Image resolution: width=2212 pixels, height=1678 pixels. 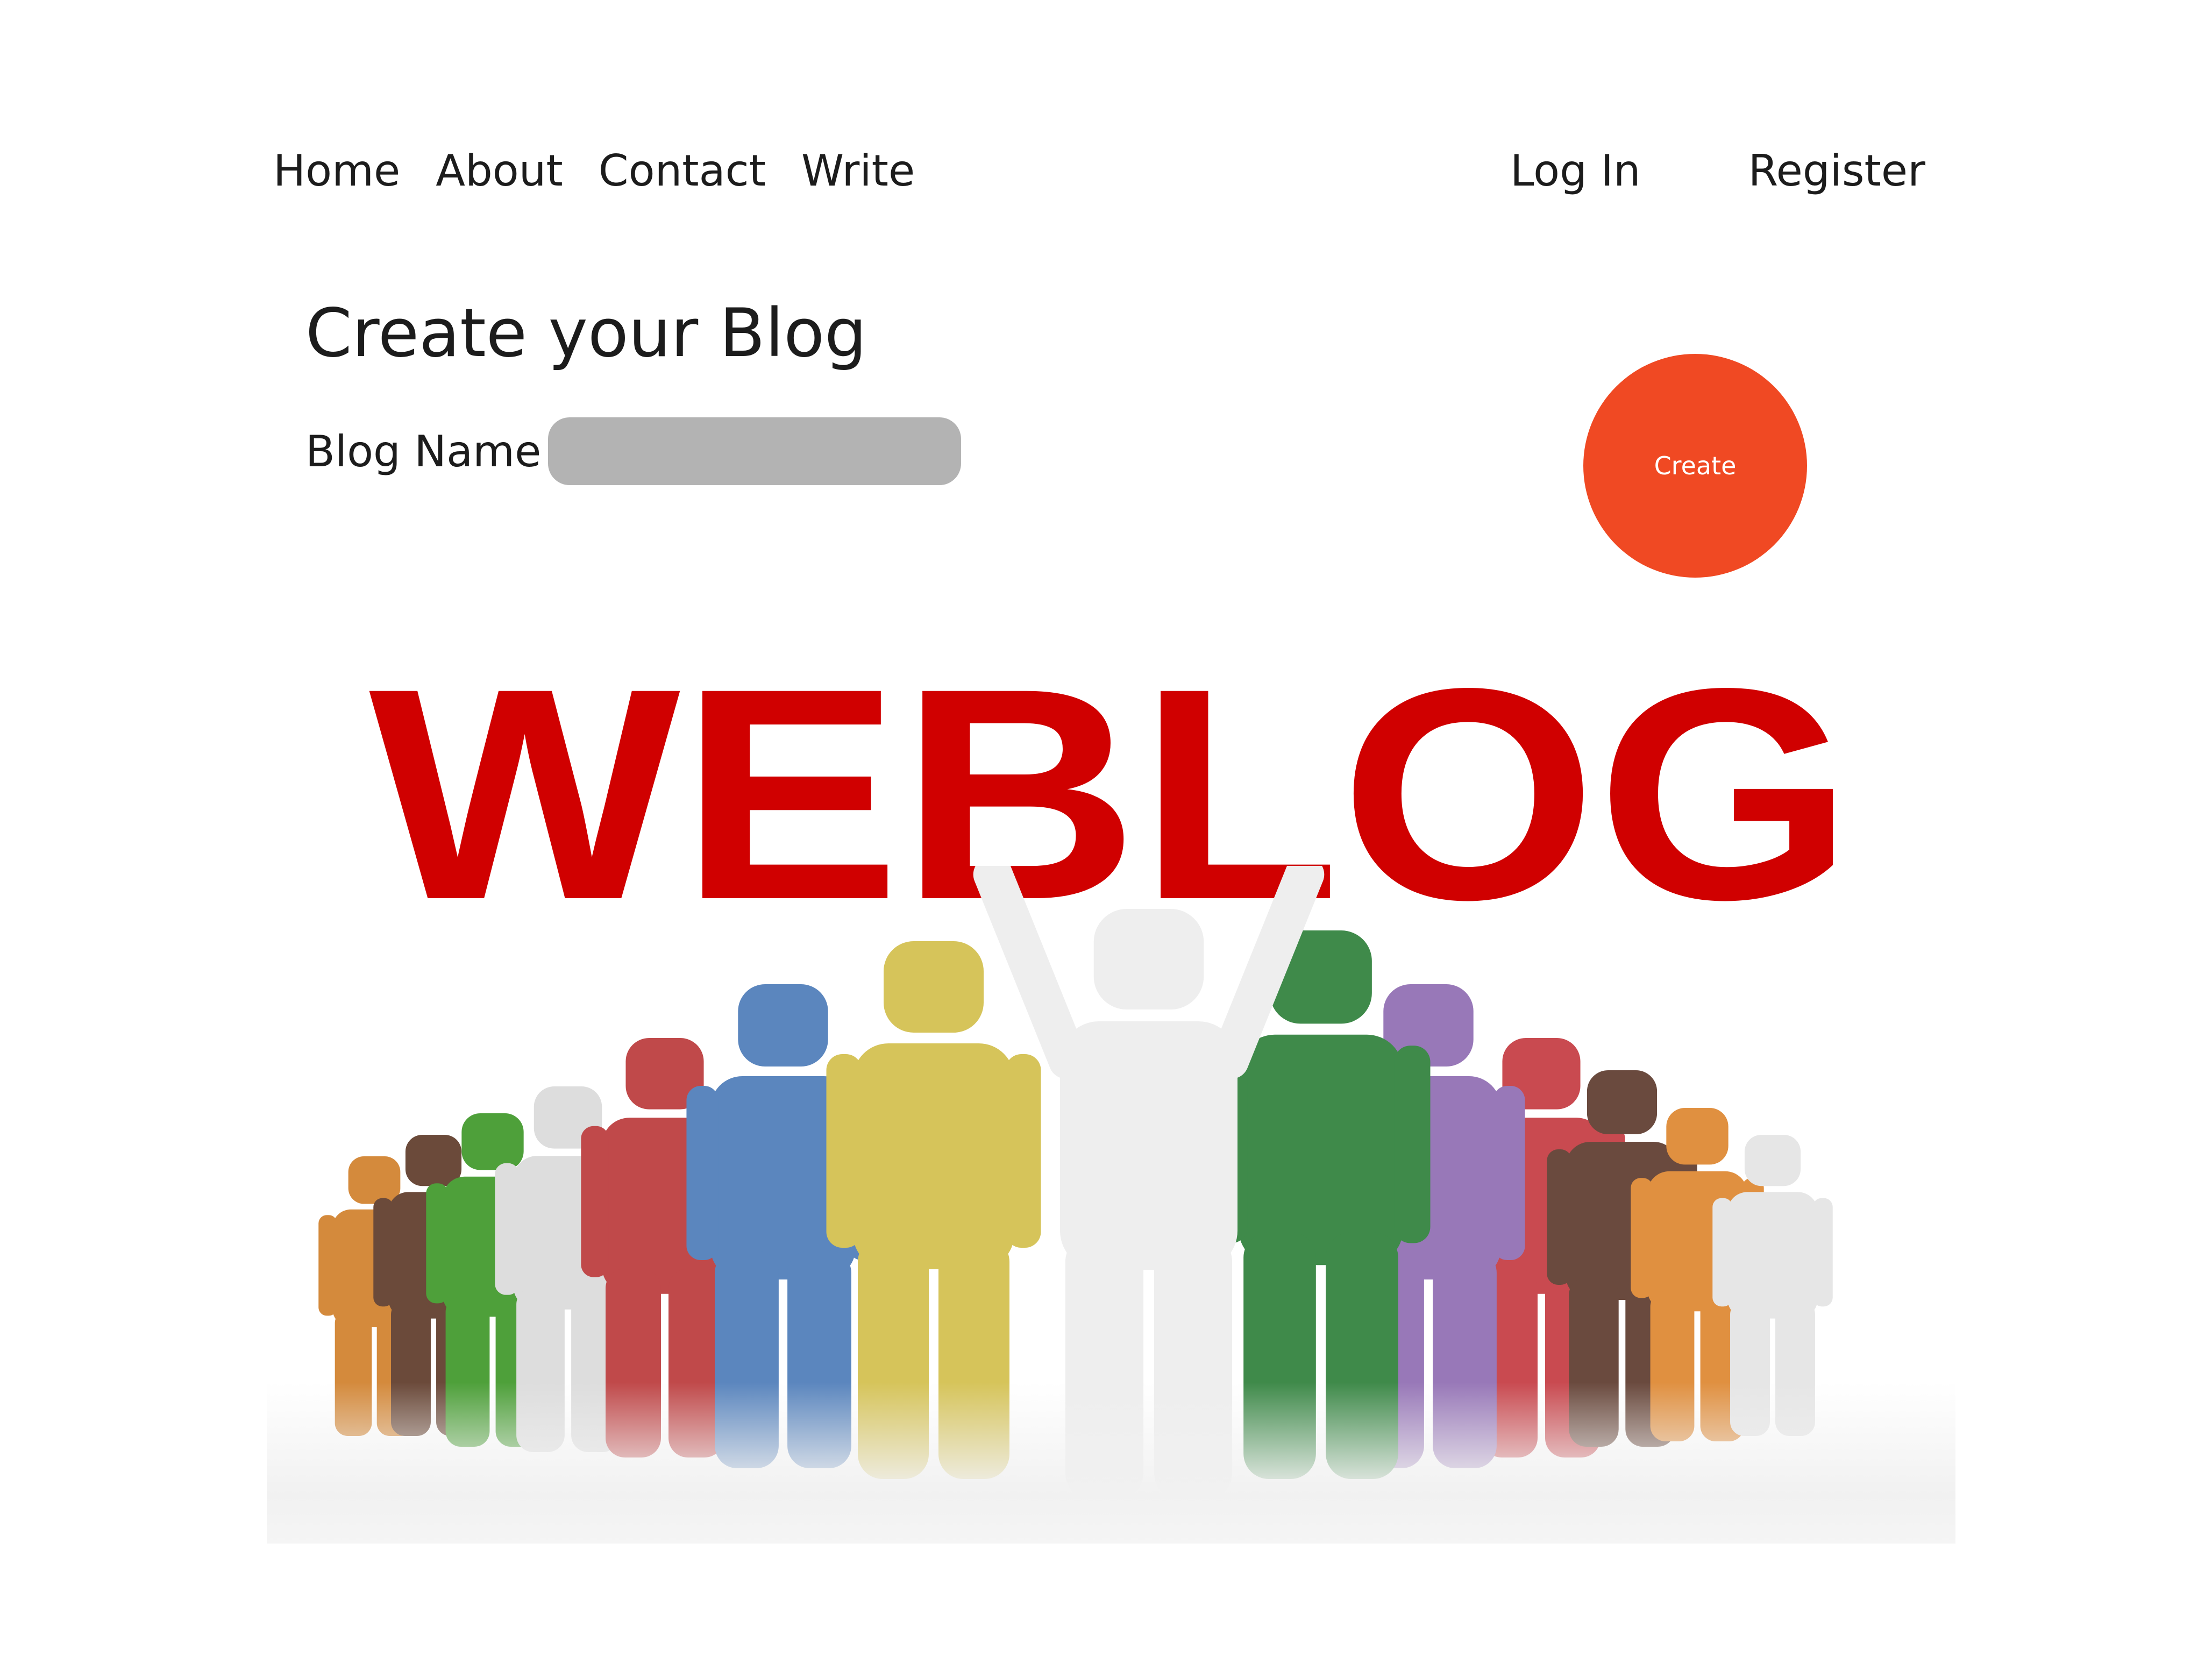 I want to click on person-figure-cheering-head, so click(x=1148, y=959).